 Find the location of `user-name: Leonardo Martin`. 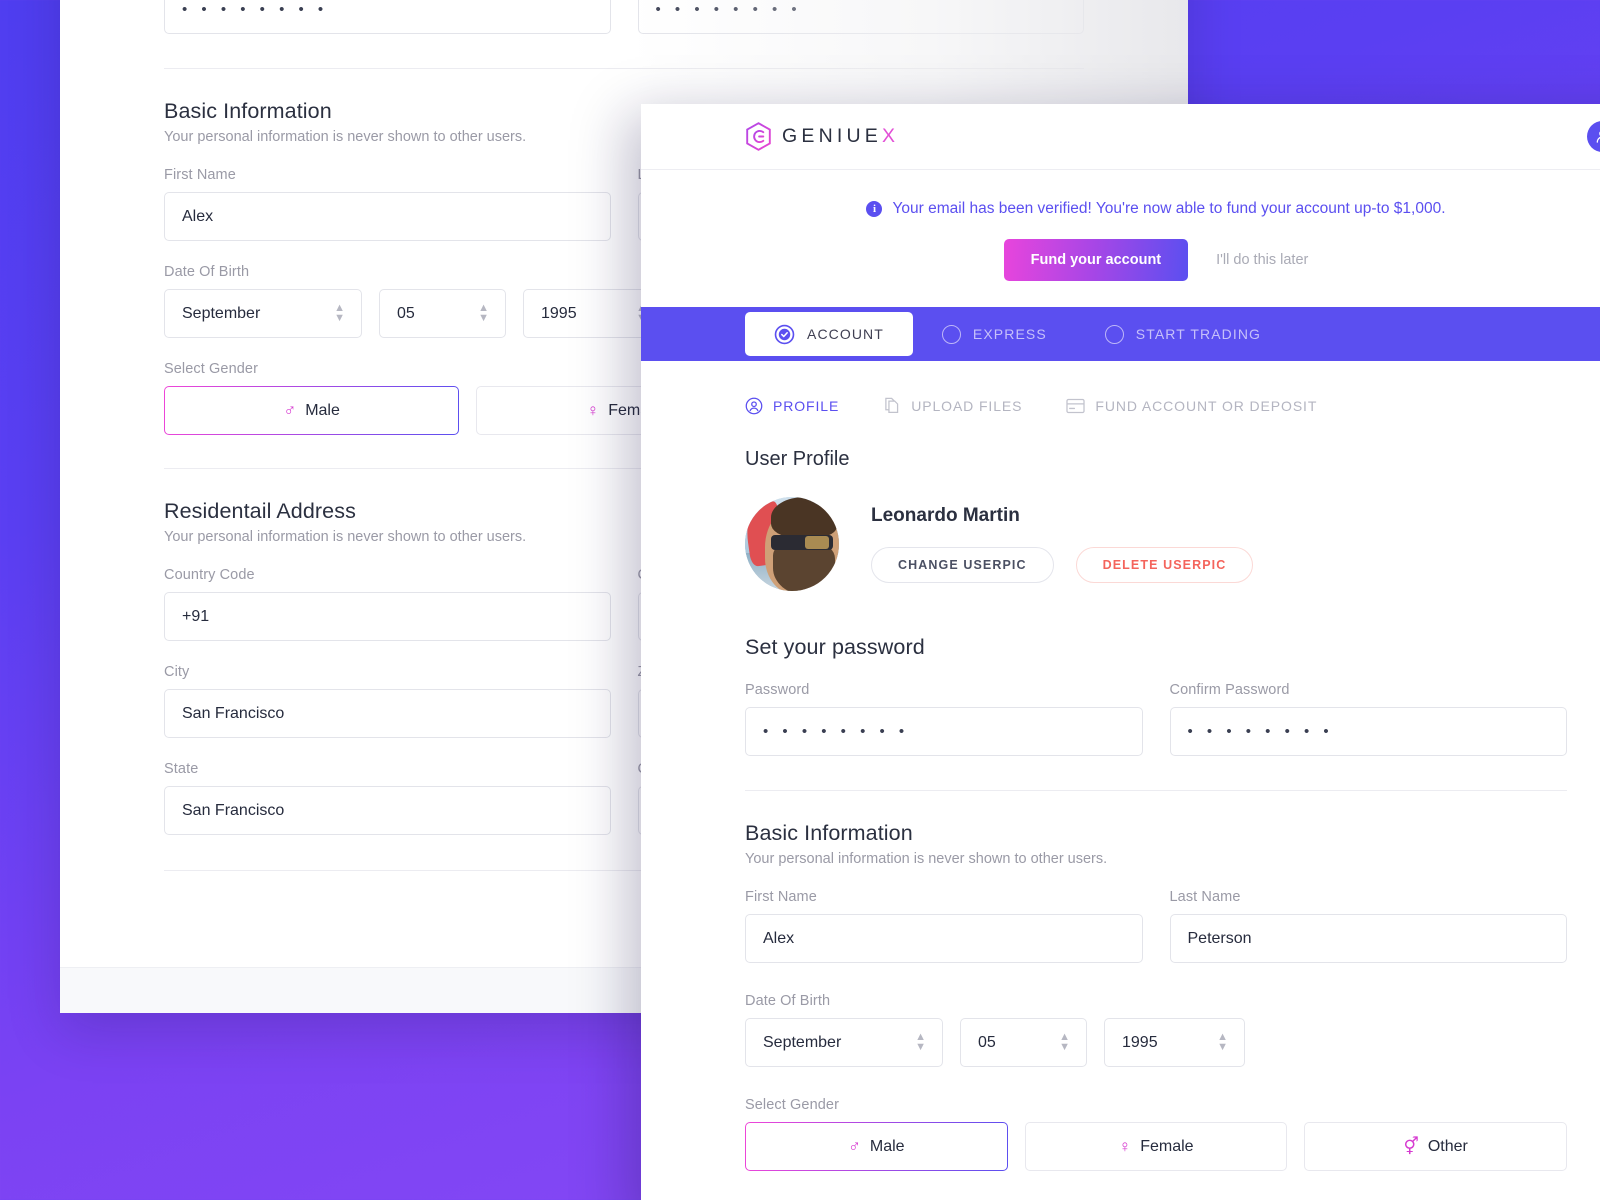

user-name: Leonardo Martin is located at coordinates (945, 515).